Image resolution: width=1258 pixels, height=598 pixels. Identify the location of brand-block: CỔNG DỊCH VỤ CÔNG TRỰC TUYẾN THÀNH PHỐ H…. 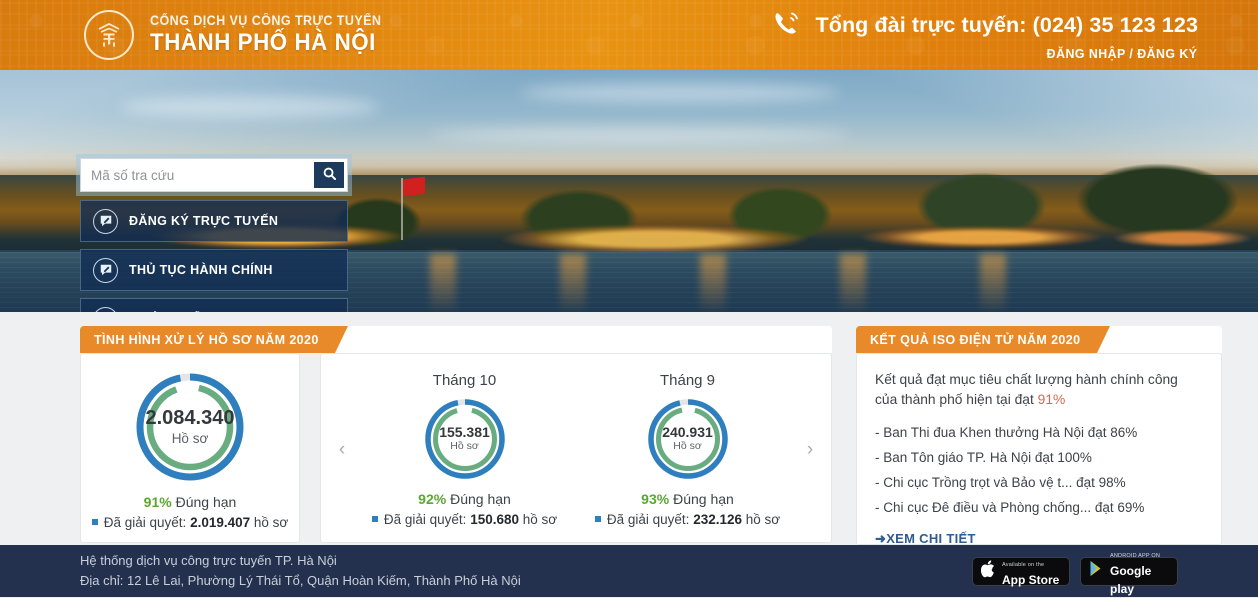
(241, 35).